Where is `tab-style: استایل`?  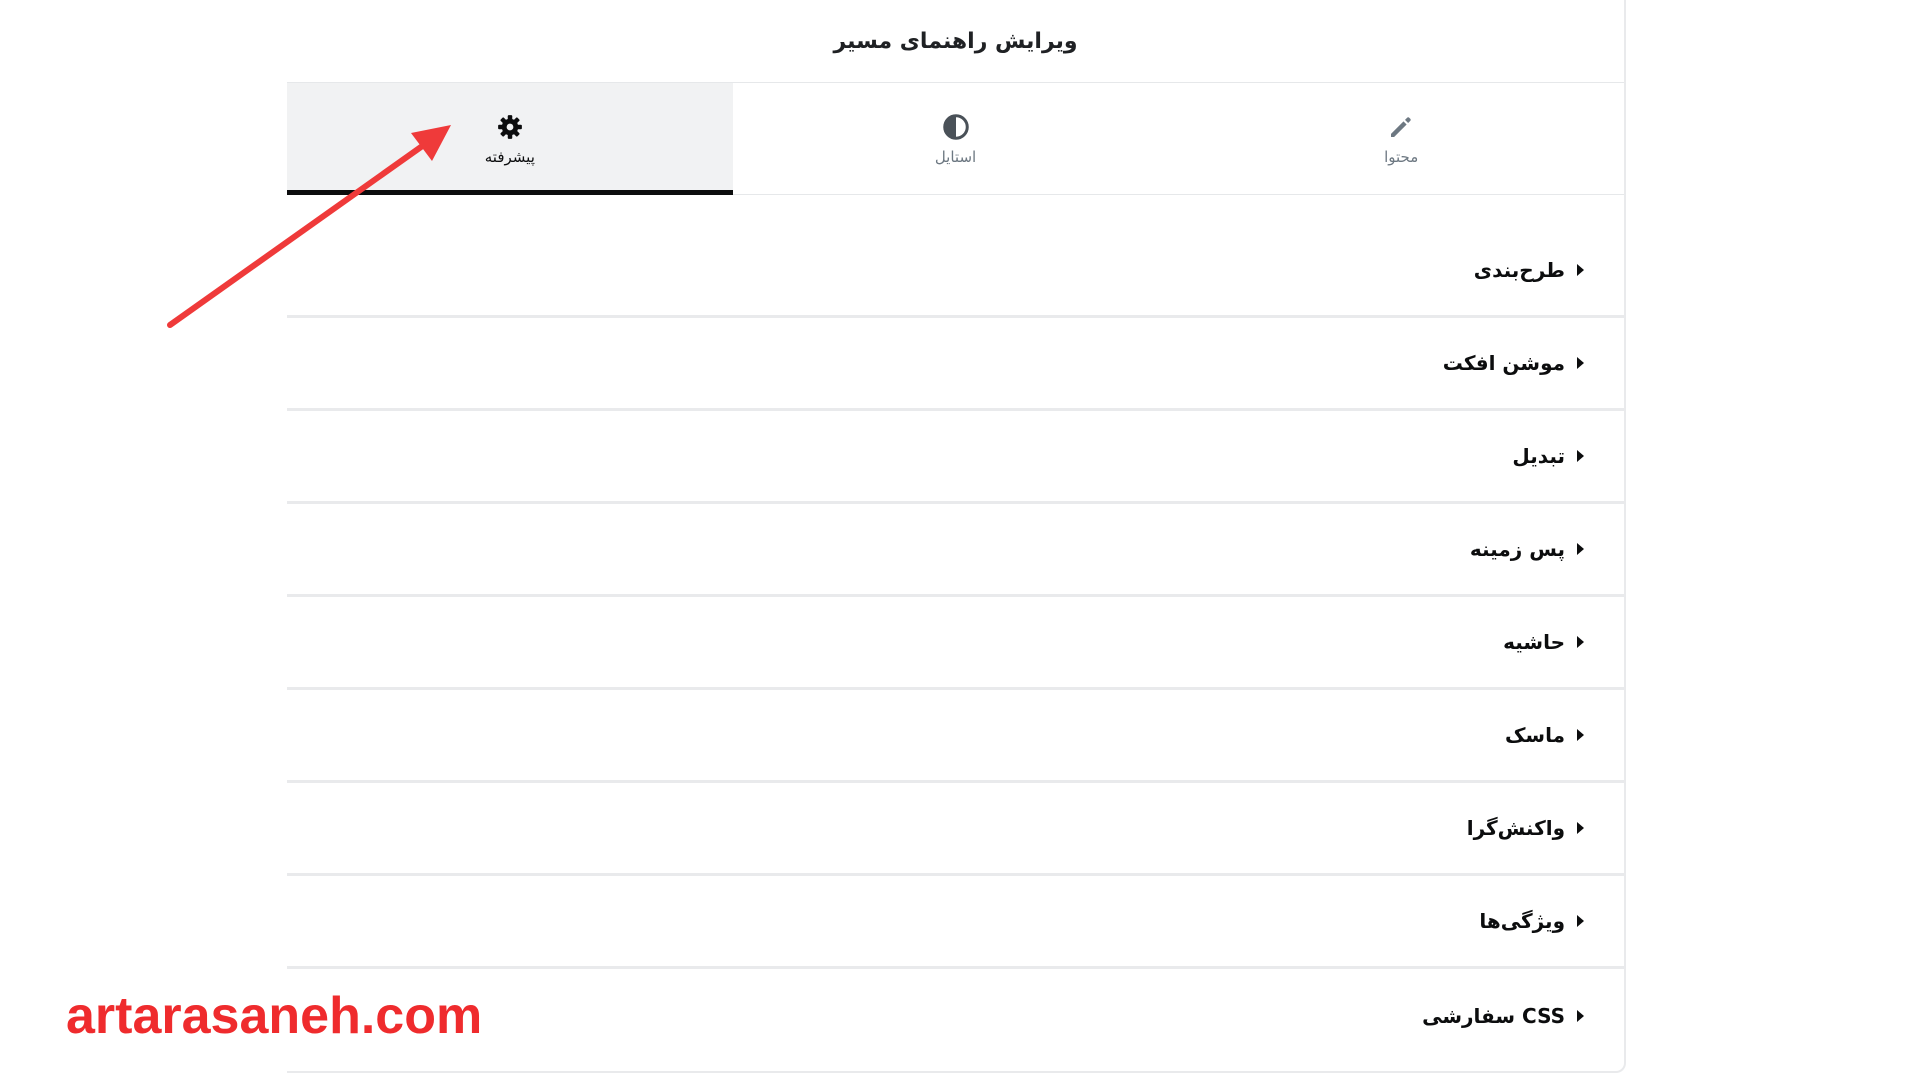
tab-style: استایل is located at coordinates (956, 138).